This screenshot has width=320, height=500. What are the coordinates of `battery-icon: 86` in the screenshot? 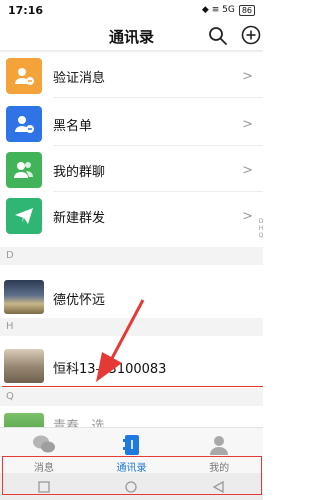 It's located at (246, 10).